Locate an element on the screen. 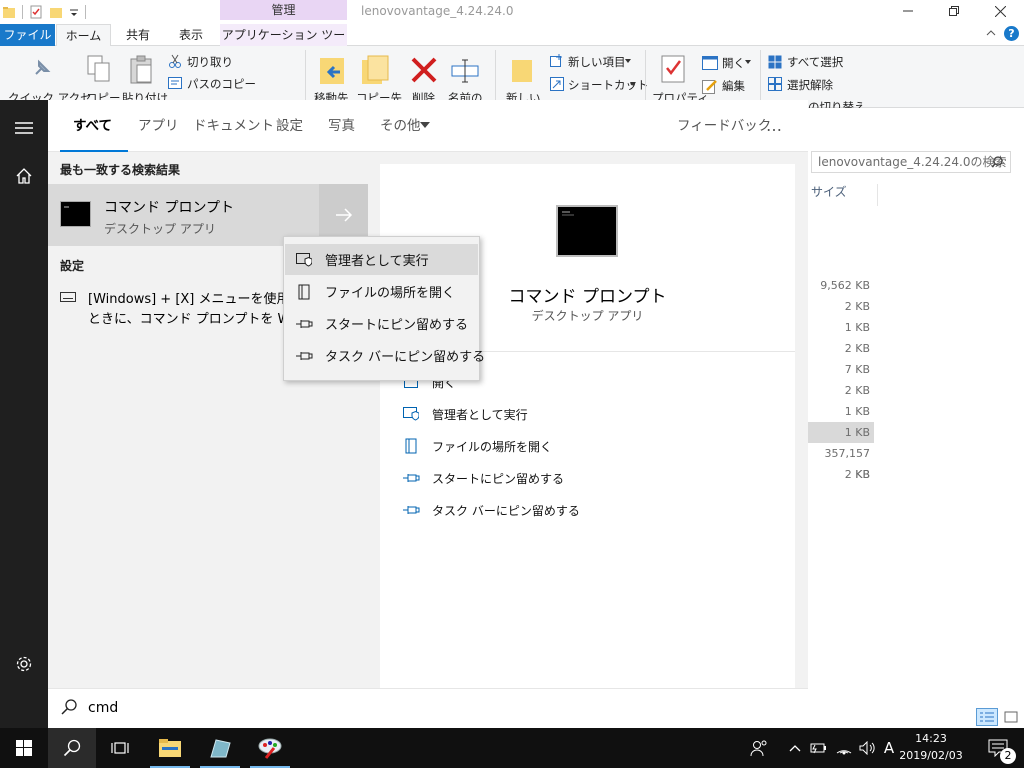  delete-icon is located at coordinates (424, 70).